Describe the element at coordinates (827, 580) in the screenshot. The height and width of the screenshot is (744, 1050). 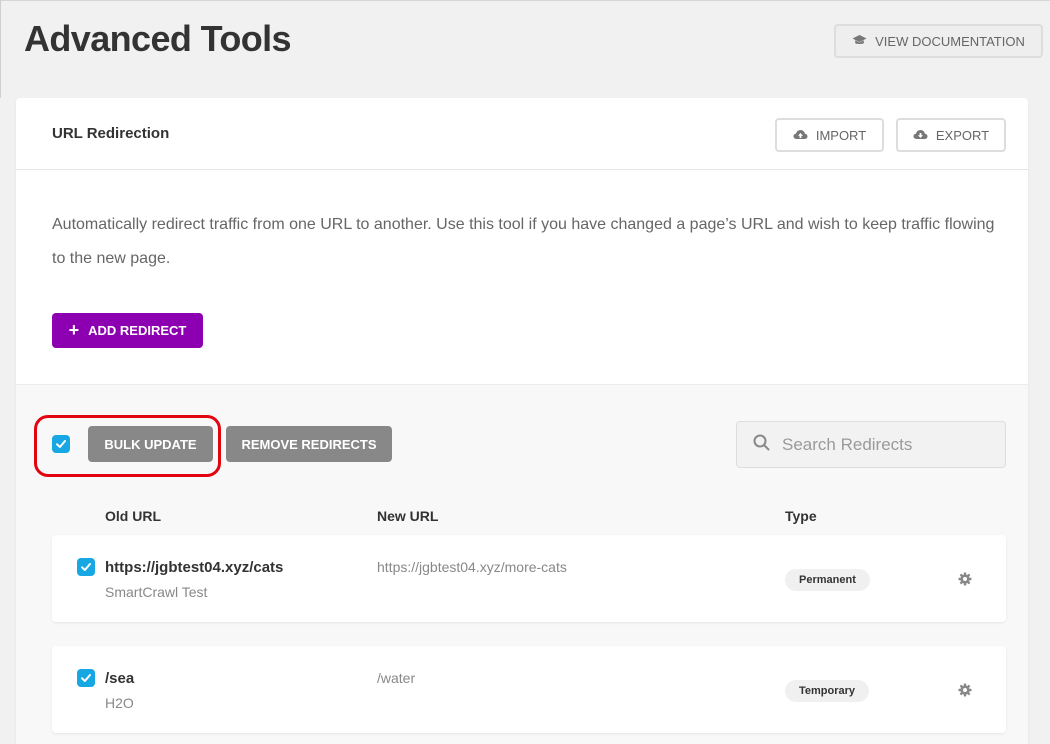
I see `redirect-type-badge: Permanent` at that location.